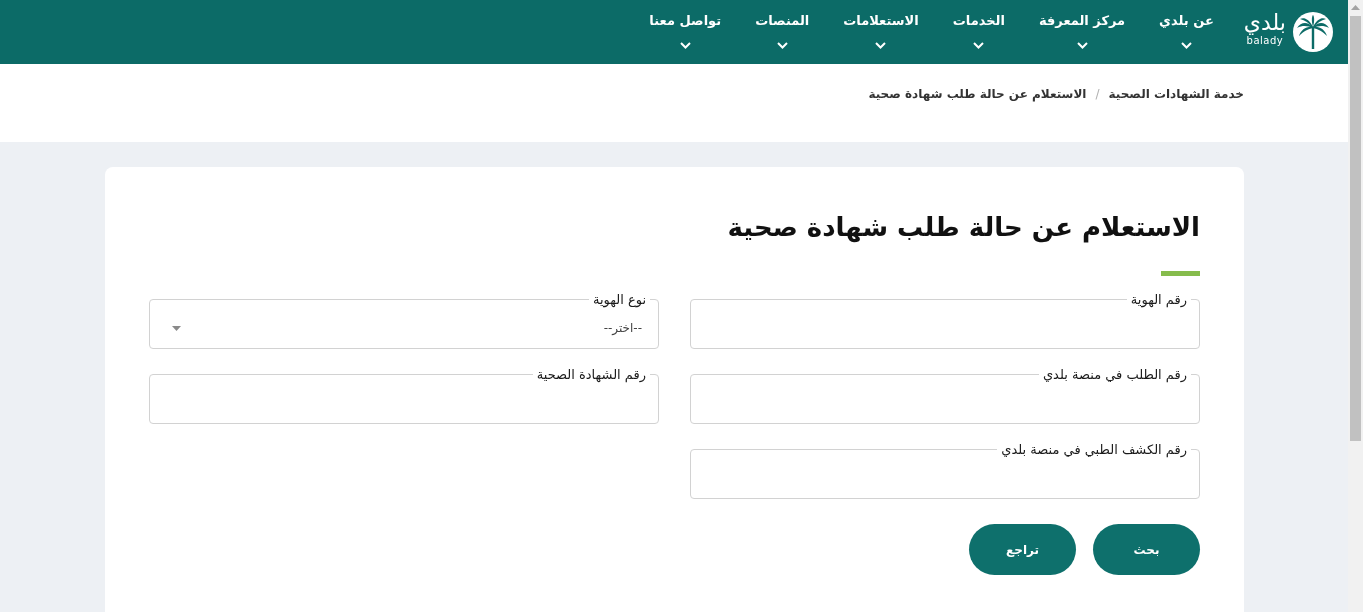  Describe the element at coordinates (176, 328) in the screenshot. I see `caret-icon` at that location.